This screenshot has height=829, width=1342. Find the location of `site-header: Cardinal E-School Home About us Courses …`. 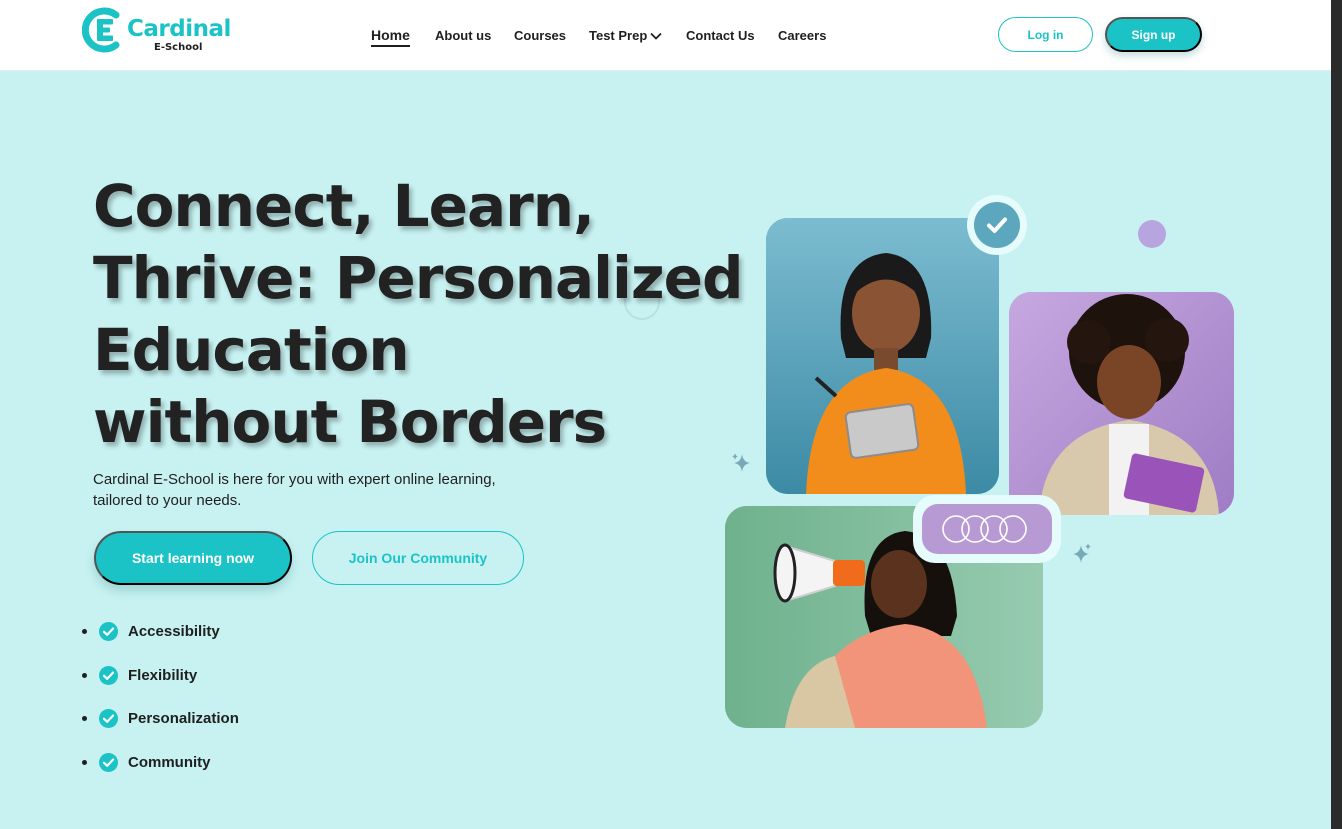

site-header: Cardinal E-School Home About us Courses … is located at coordinates (665, 35).